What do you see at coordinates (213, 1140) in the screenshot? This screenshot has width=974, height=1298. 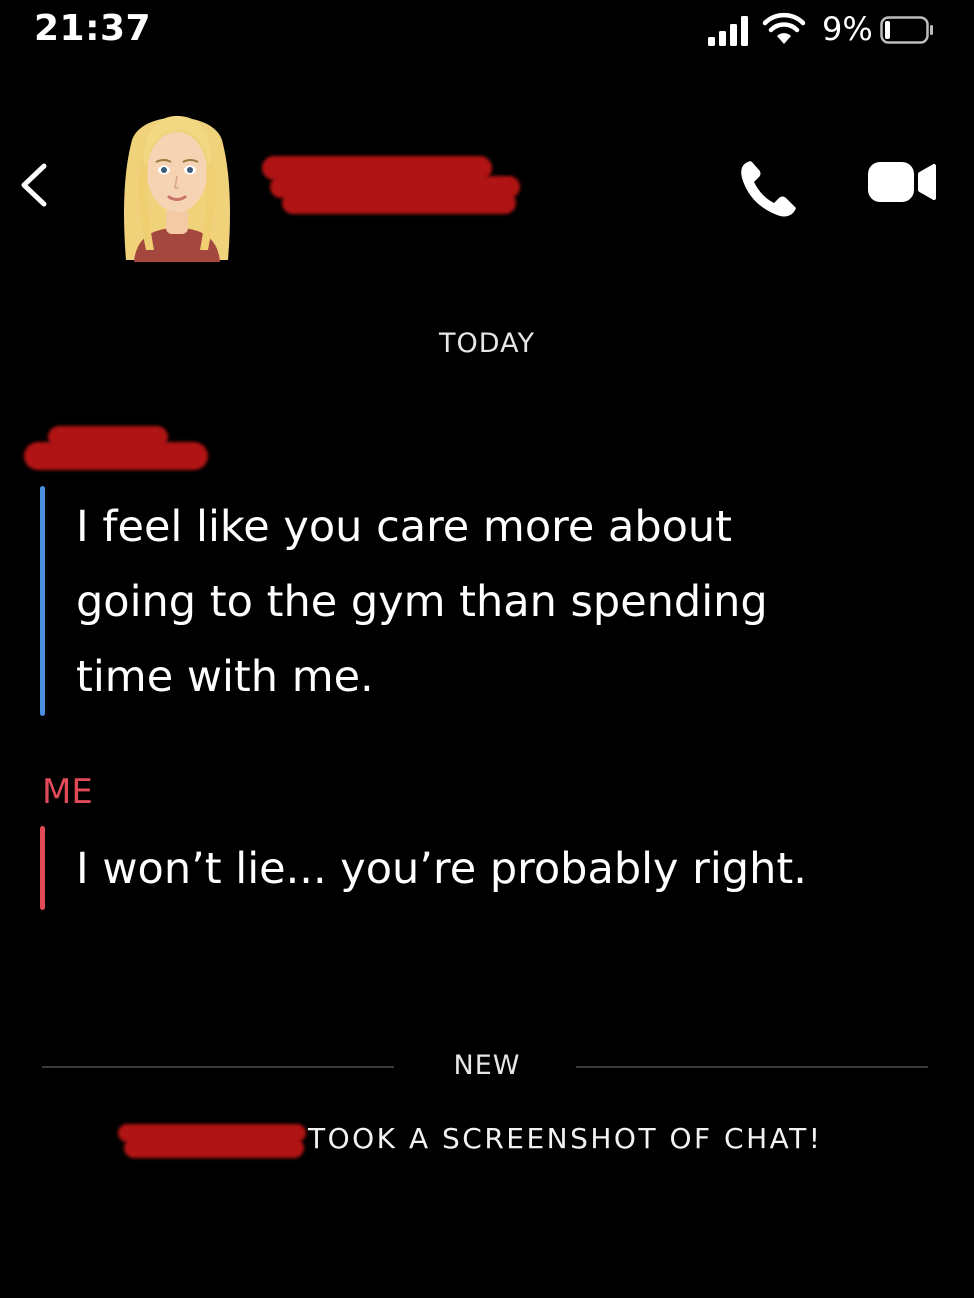 I see `screenshot-user-redacted` at bounding box center [213, 1140].